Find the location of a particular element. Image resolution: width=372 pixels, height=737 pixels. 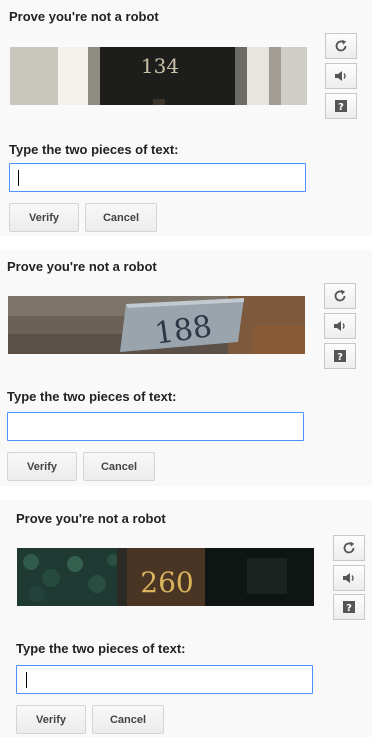

captcha-image-text: 134 is located at coordinates (160, 66).